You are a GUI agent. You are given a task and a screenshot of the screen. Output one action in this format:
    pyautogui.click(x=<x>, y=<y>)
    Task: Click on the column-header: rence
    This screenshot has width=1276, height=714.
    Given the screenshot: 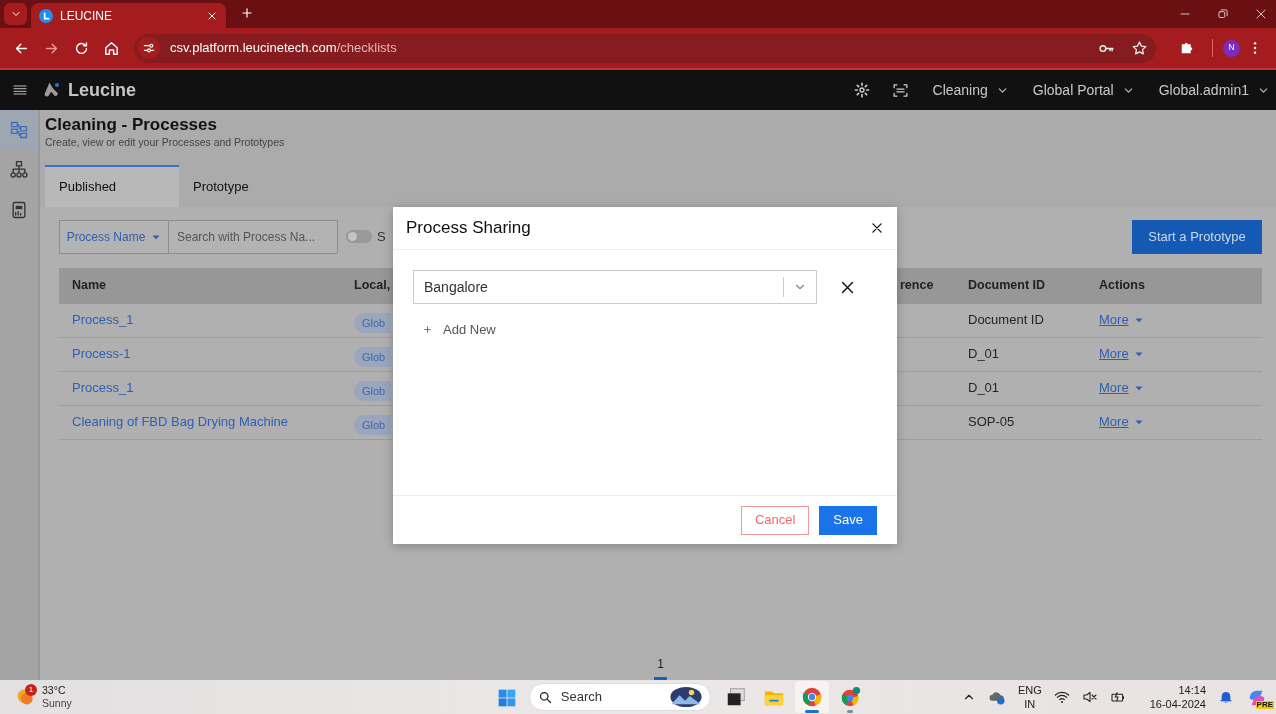 What is the action you would take?
    pyautogui.click(x=917, y=286)
    